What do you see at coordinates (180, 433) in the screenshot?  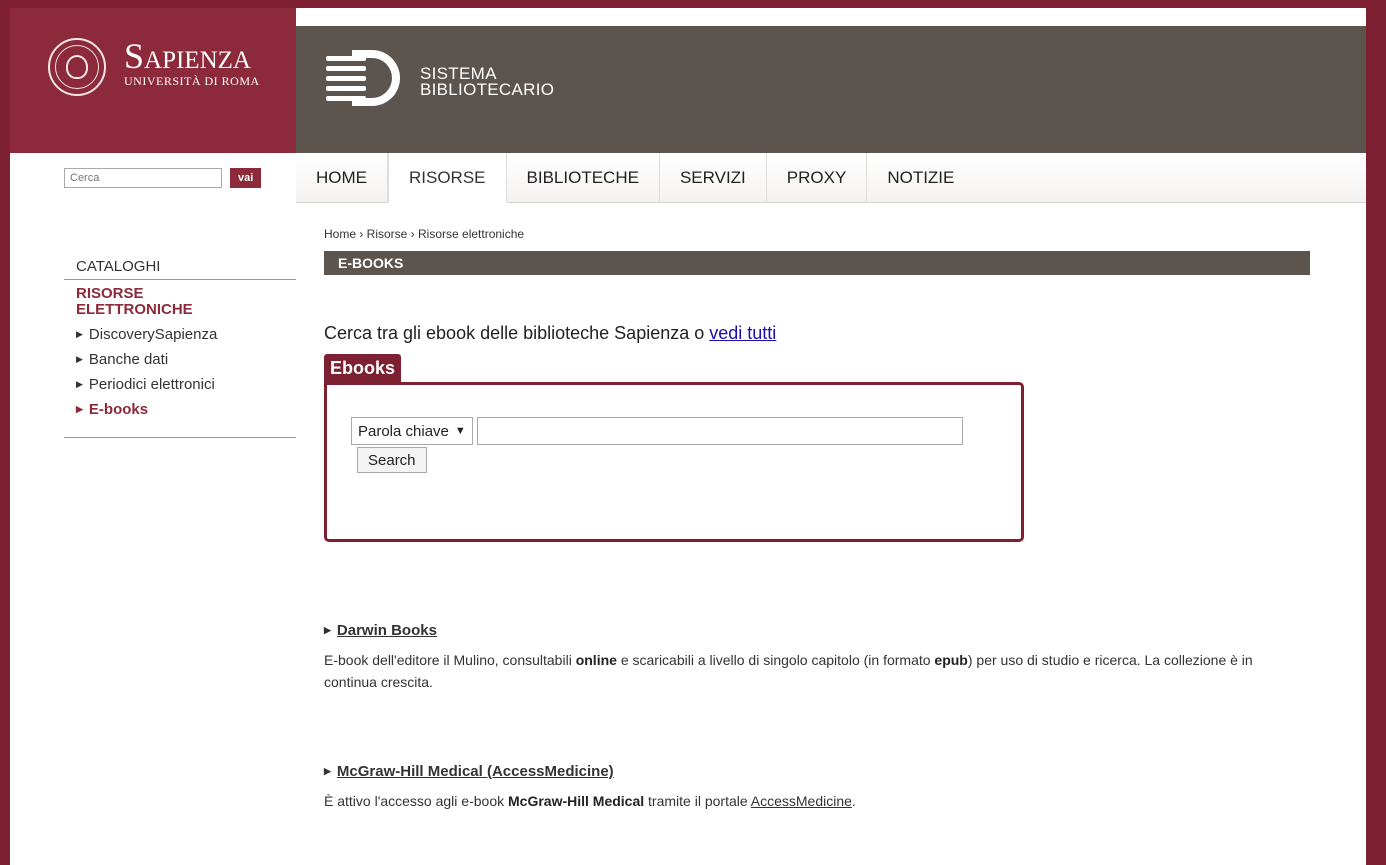 I see `sidebar-divider` at bounding box center [180, 433].